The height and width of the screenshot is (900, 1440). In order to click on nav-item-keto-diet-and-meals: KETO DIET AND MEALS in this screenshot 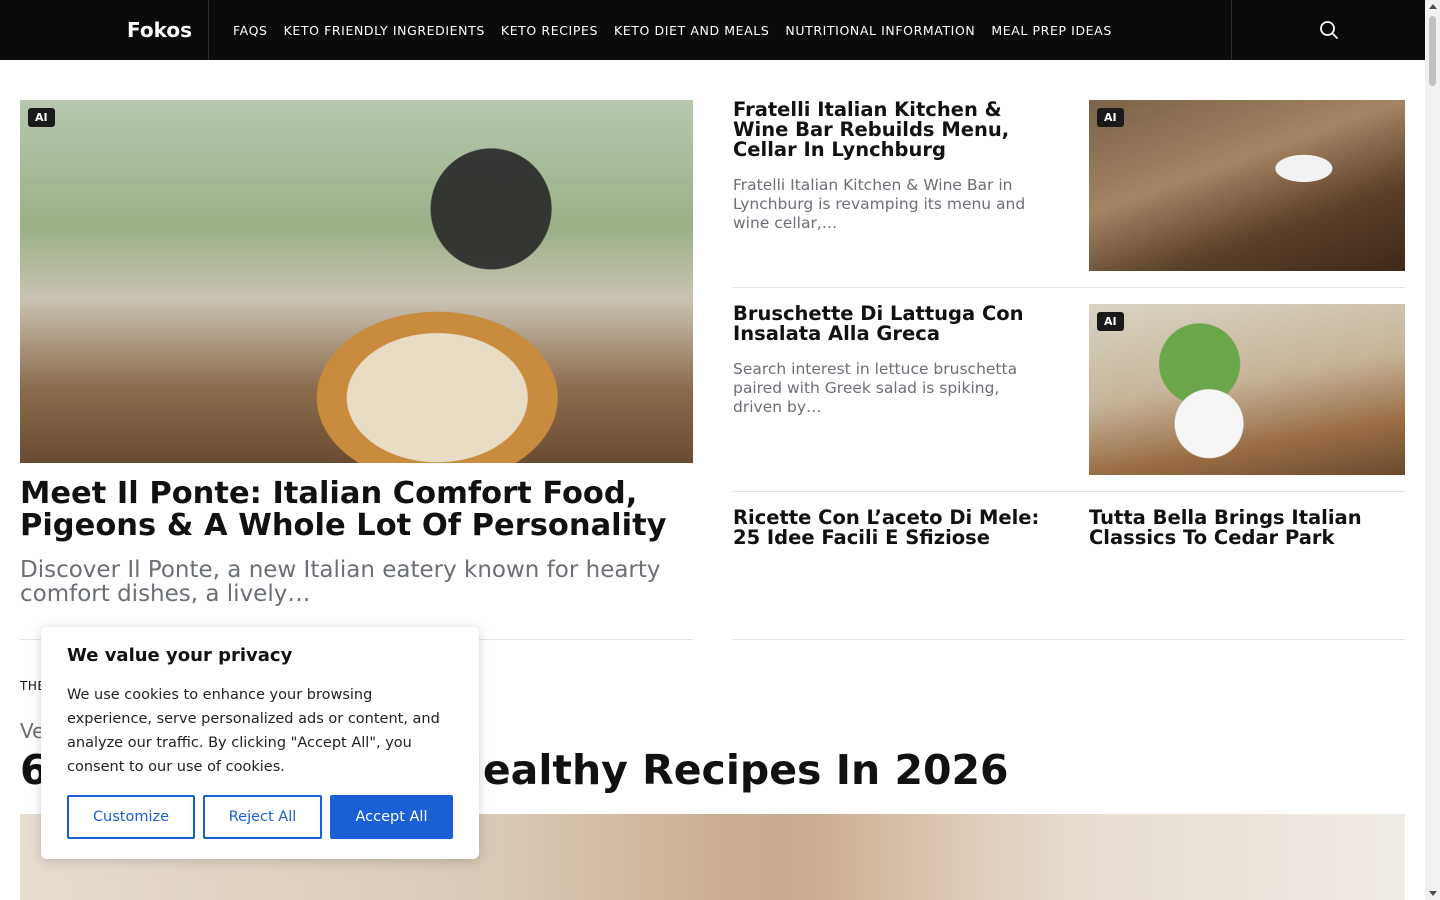, I will do `click(691, 30)`.